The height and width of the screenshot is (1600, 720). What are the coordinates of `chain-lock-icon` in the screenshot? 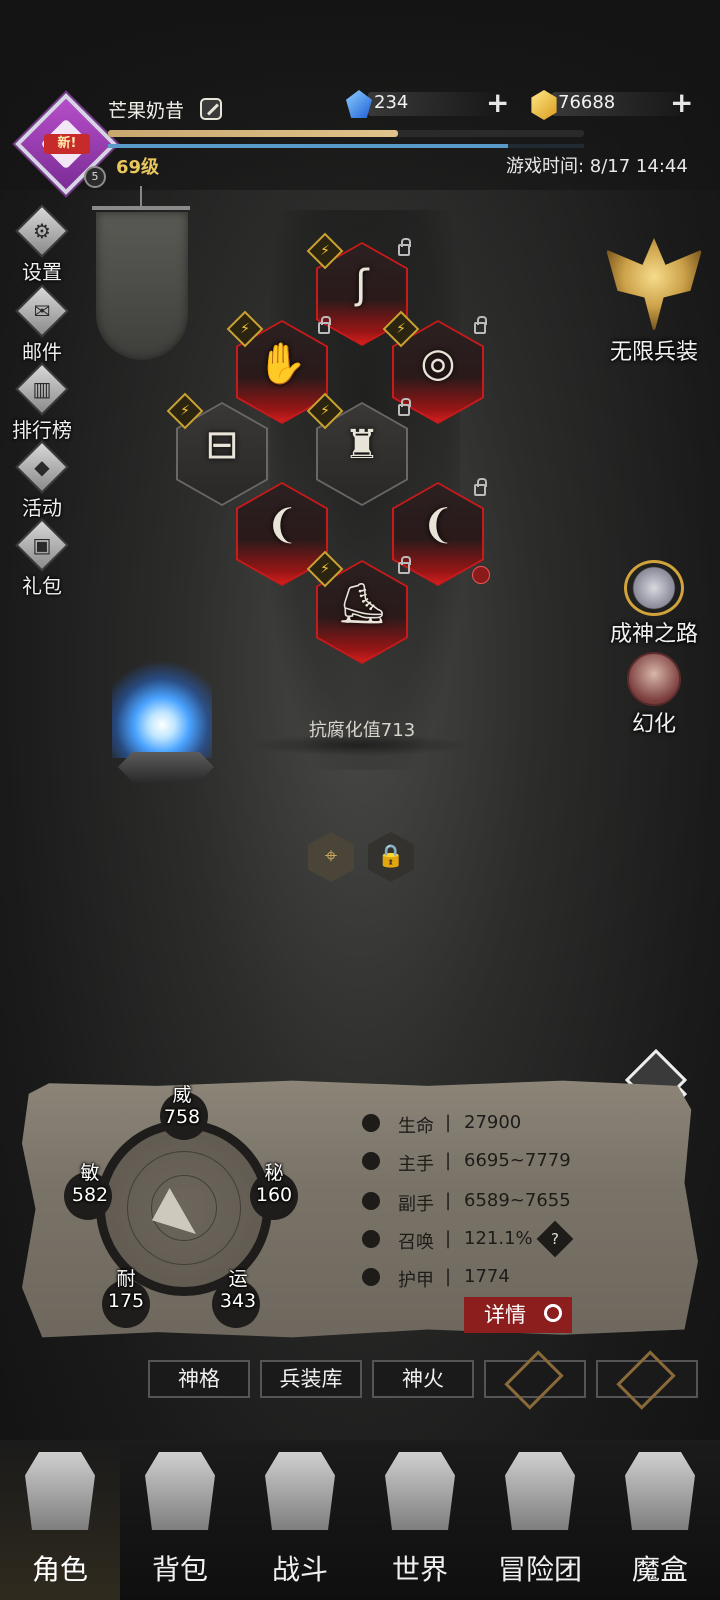 It's located at (646, 1380).